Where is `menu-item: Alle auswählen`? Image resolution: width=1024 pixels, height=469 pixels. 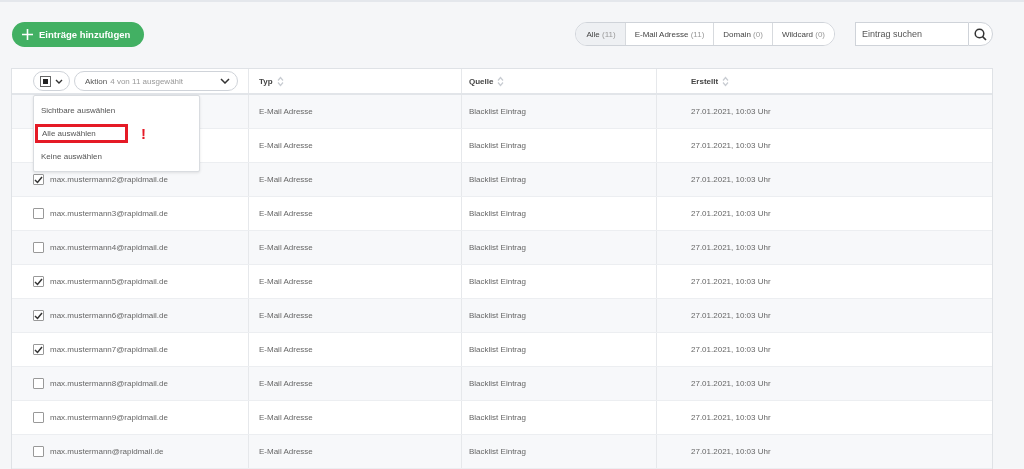 menu-item: Alle auswählen is located at coordinates (81, 133).